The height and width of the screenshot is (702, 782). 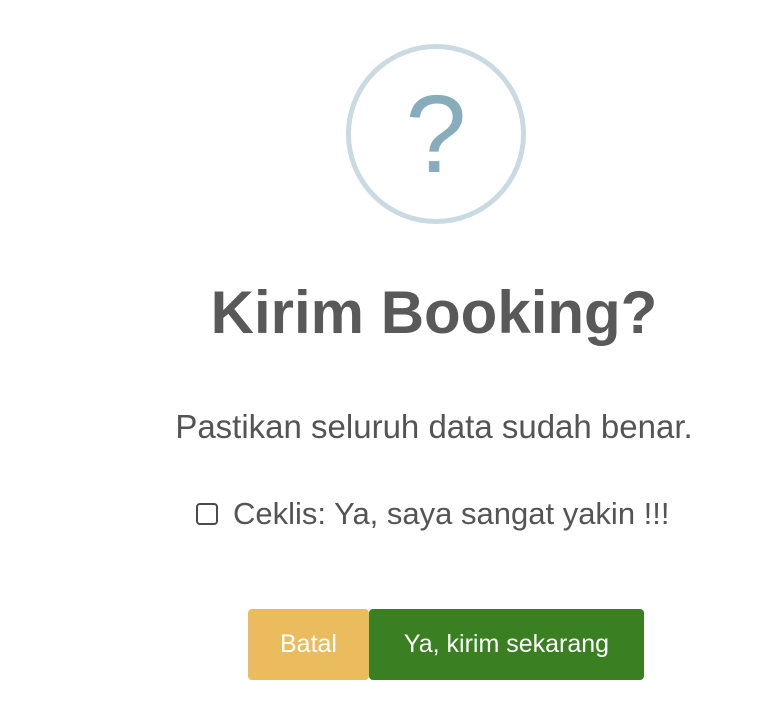 I want to click on cancel-button: Batal, so click(x=308, y=644).